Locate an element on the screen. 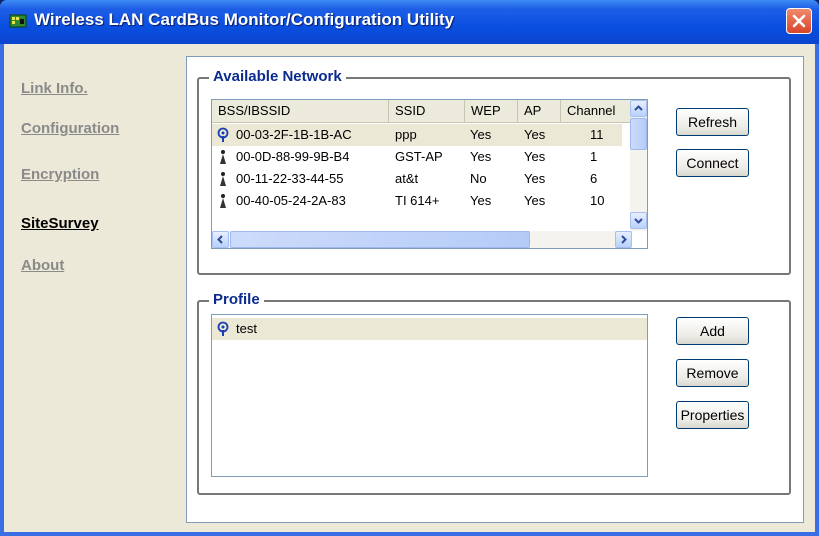 This screenshot has width=819, height=536. available-network-title: Available Network is located at coordinates (277, 76).